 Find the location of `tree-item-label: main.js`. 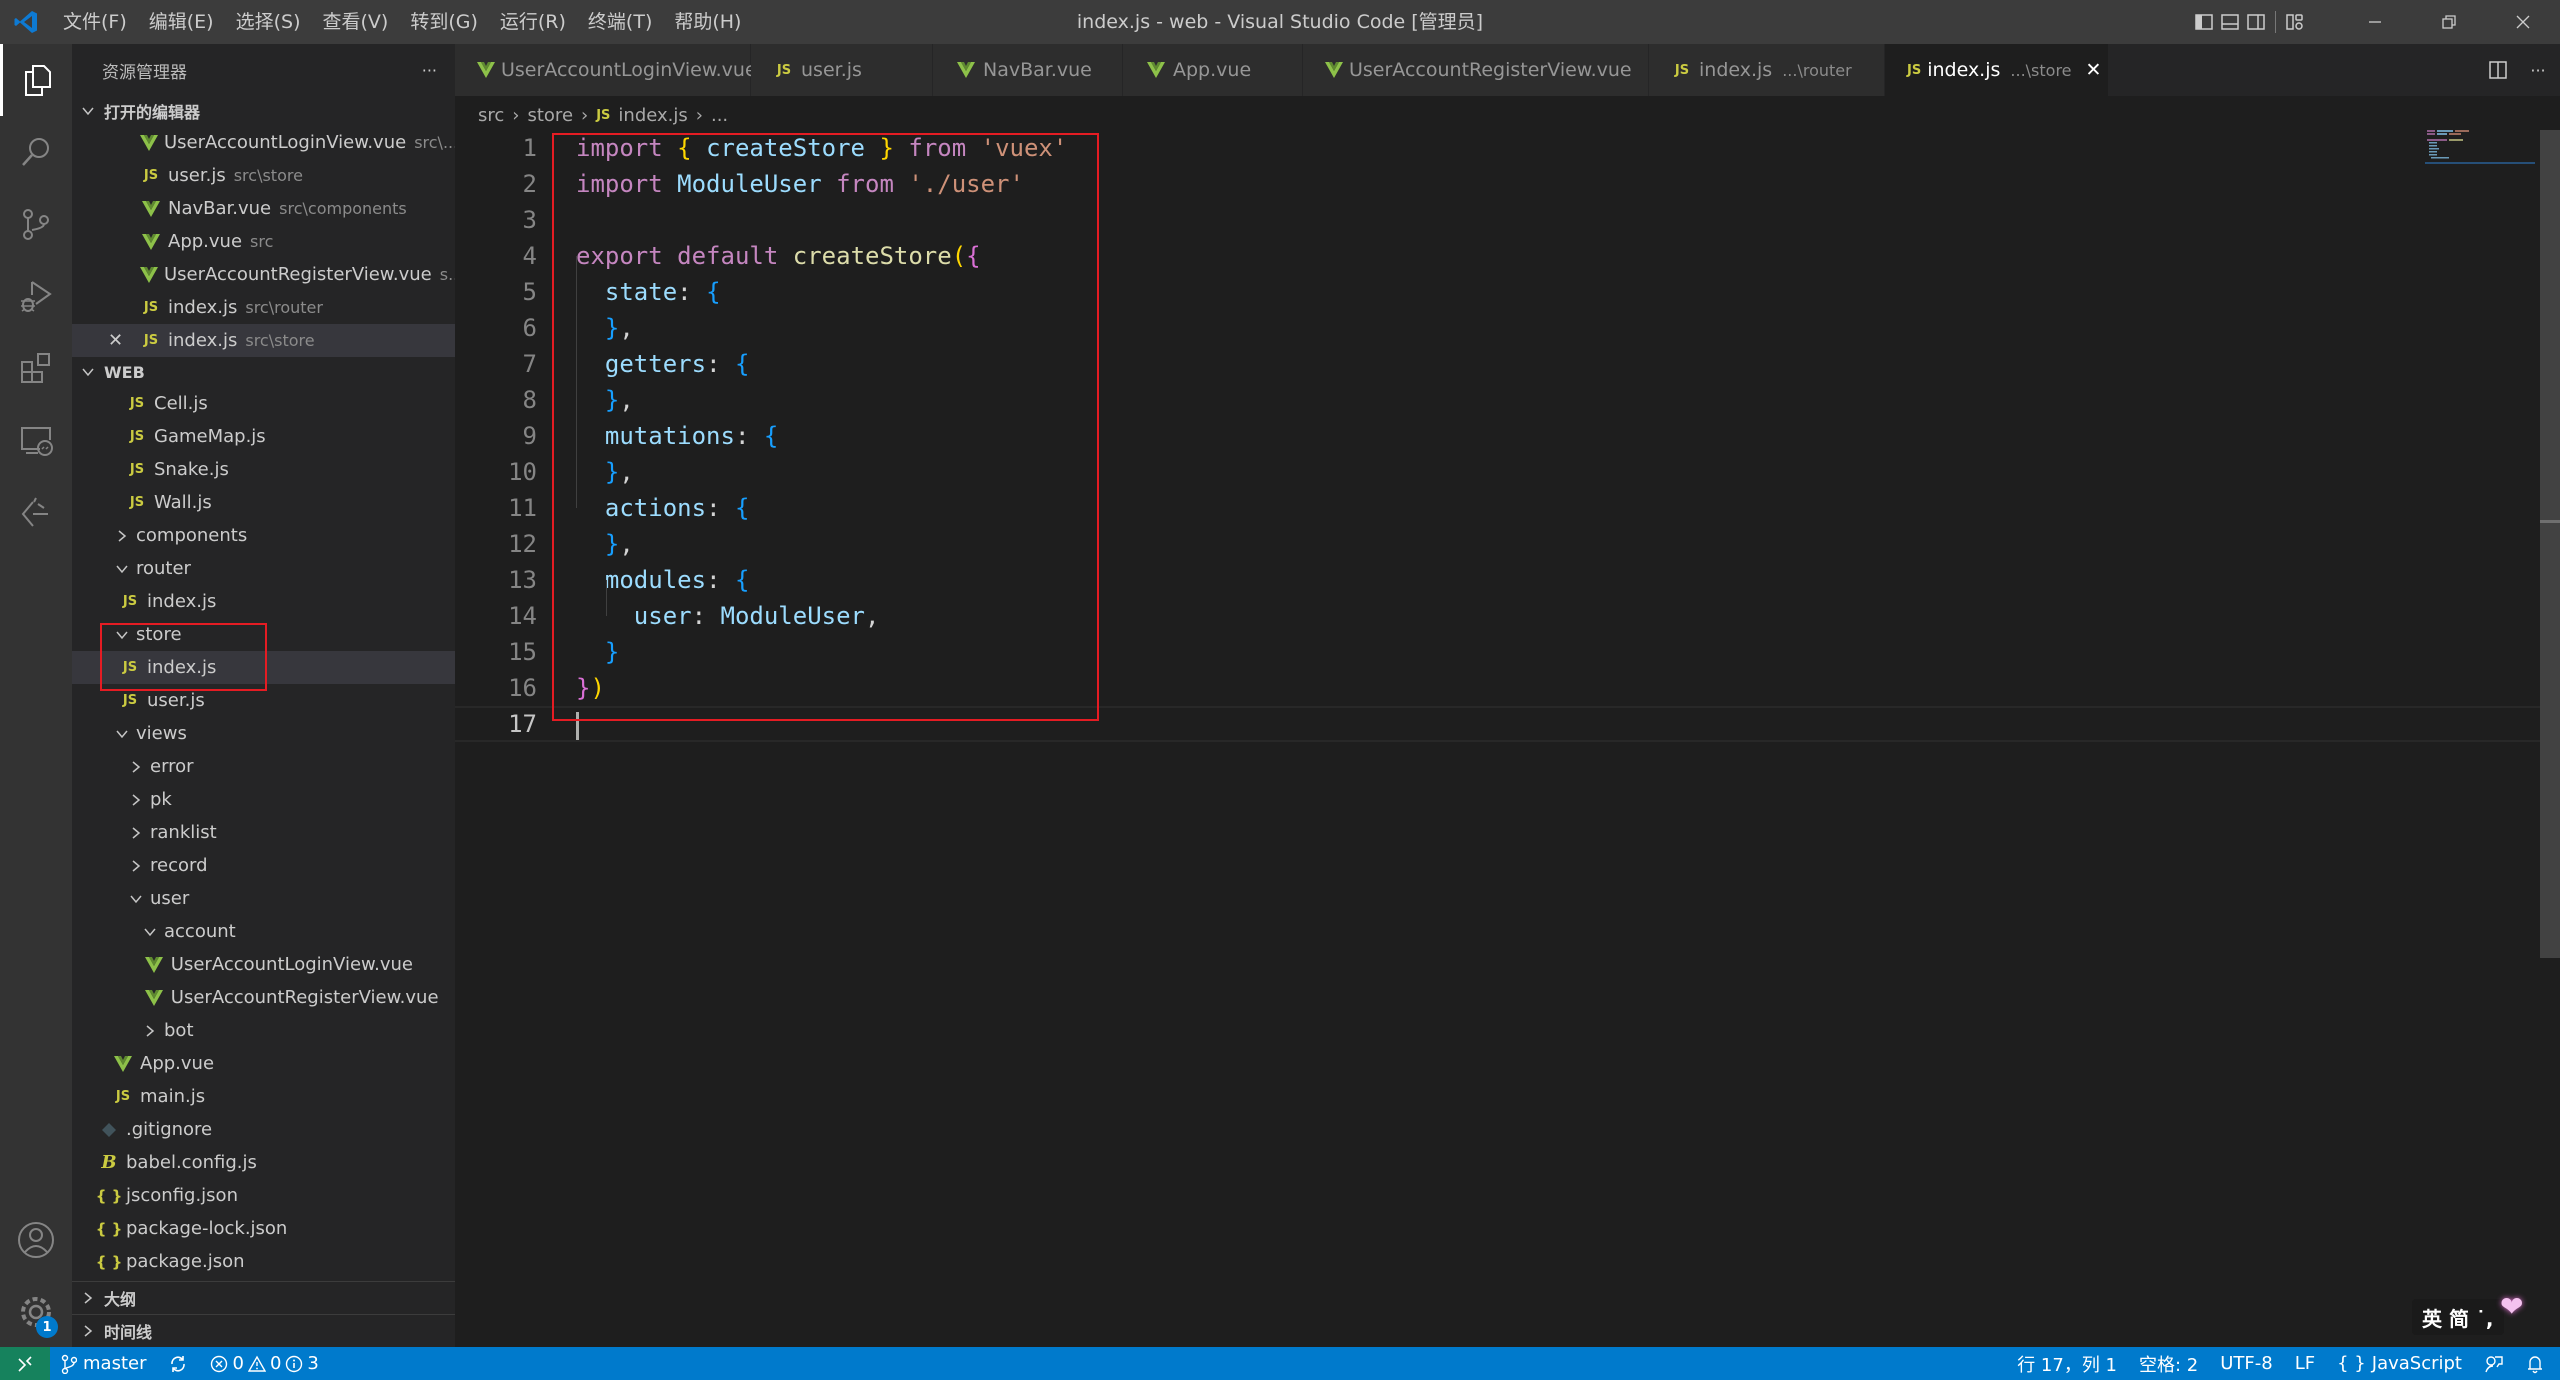

tree-item-label: main.js is located at coordinates (173, 1096).